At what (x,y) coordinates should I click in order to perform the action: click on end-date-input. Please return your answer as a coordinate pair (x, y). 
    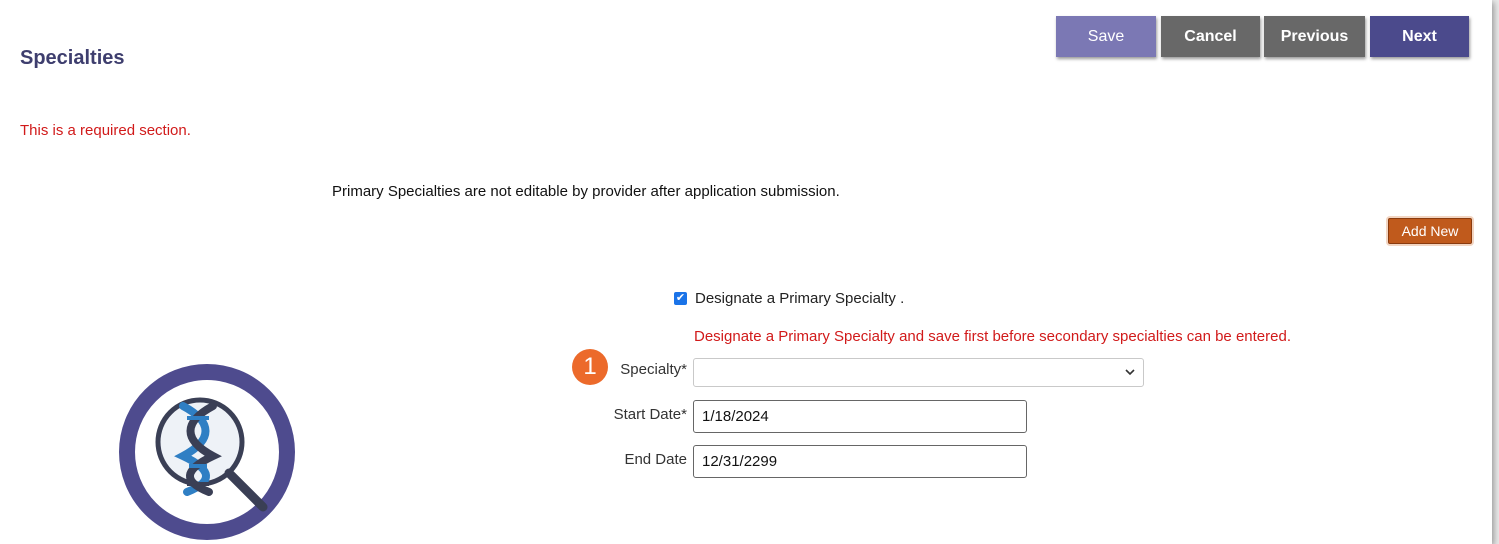
    Looking at the image, I should click on (860, 461).